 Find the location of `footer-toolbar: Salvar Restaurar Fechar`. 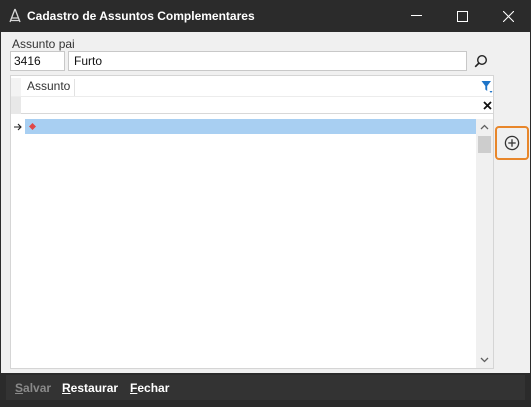

footer-toolbar: Salvar Restaurar Fechar is located at coordinates (265, 387).